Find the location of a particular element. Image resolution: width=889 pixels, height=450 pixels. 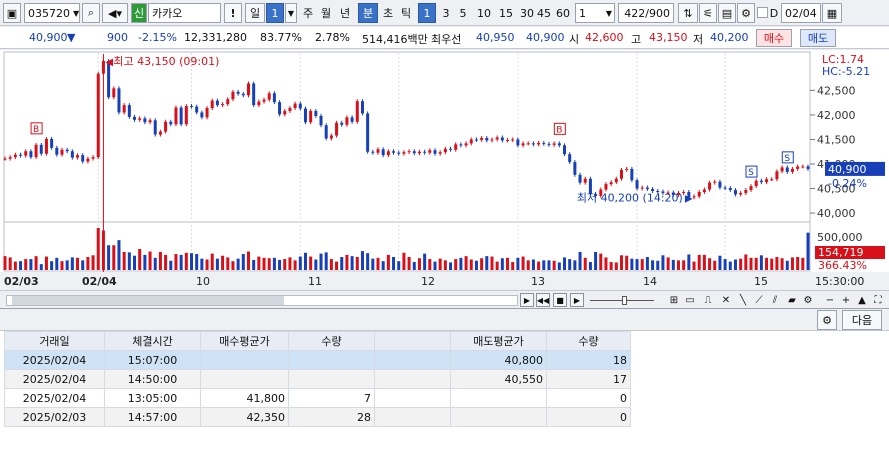

period-year: 년 is located at coordinates (345, 13).